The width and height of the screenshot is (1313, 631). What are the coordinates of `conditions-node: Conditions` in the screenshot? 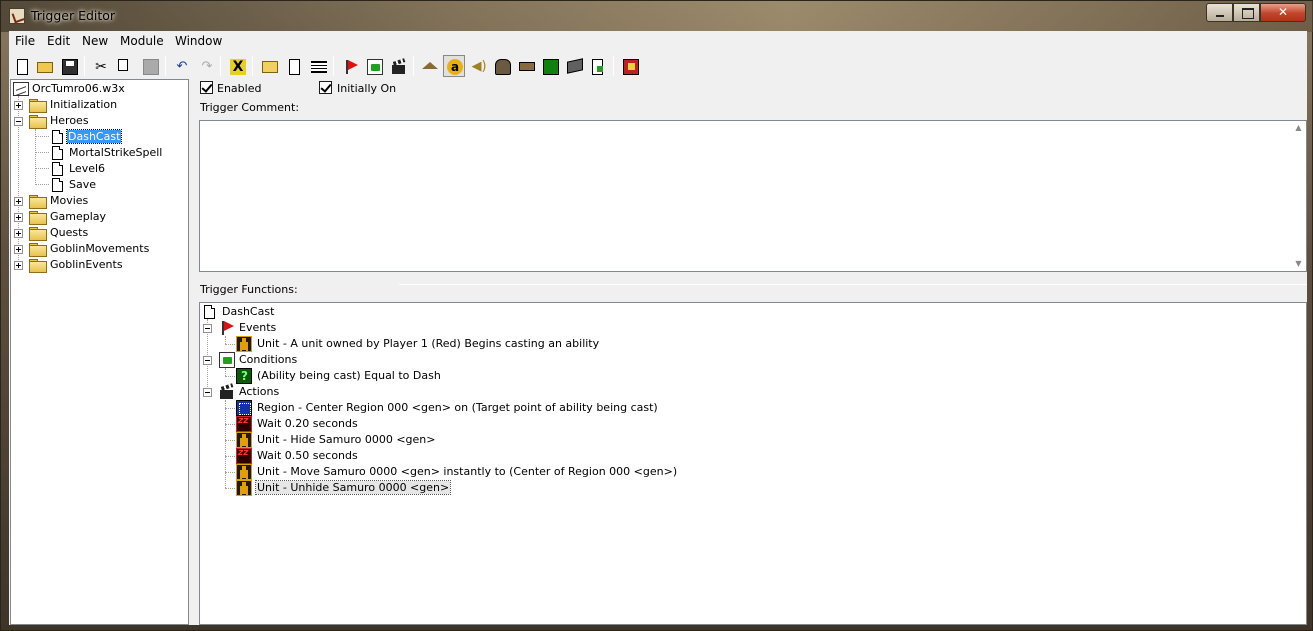 It's located at (402, 360).